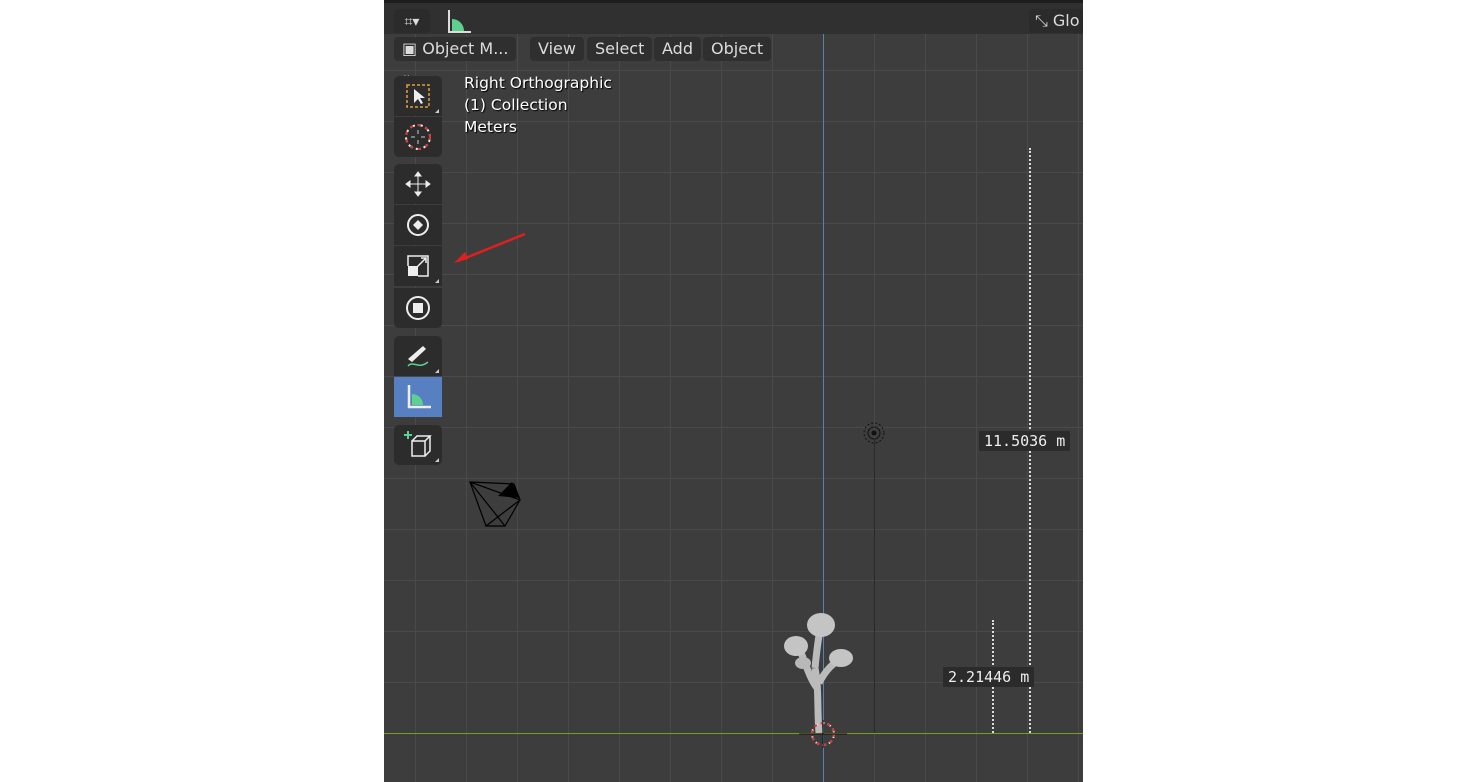 The width and height of the screenshot is (1467, 782). What do you see at coordinates (819, 678) in the screenshot?
I see `tree-object` at bounding box center [819, 678].